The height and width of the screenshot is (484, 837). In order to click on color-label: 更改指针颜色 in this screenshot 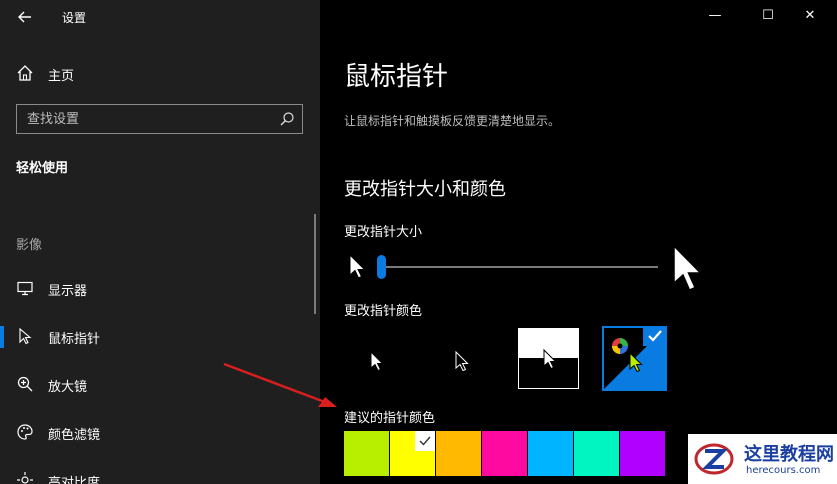, I will do `click(383, 311)`.